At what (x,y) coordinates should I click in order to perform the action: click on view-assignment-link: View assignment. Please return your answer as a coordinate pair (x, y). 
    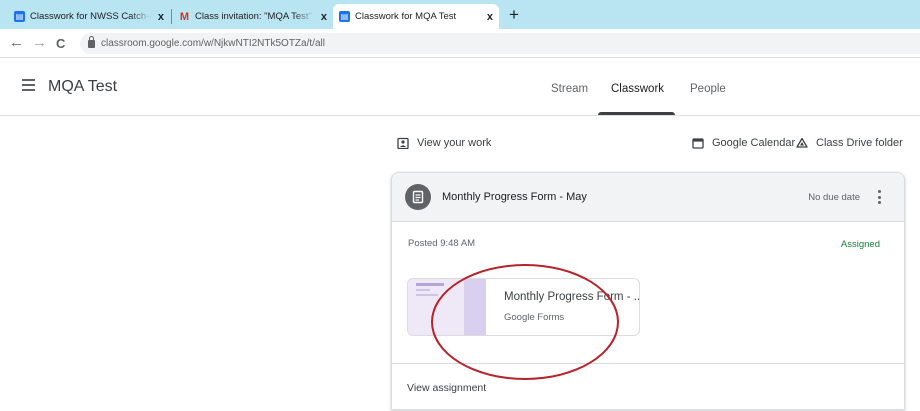
    Looking at the image, I should click on (446, 388).